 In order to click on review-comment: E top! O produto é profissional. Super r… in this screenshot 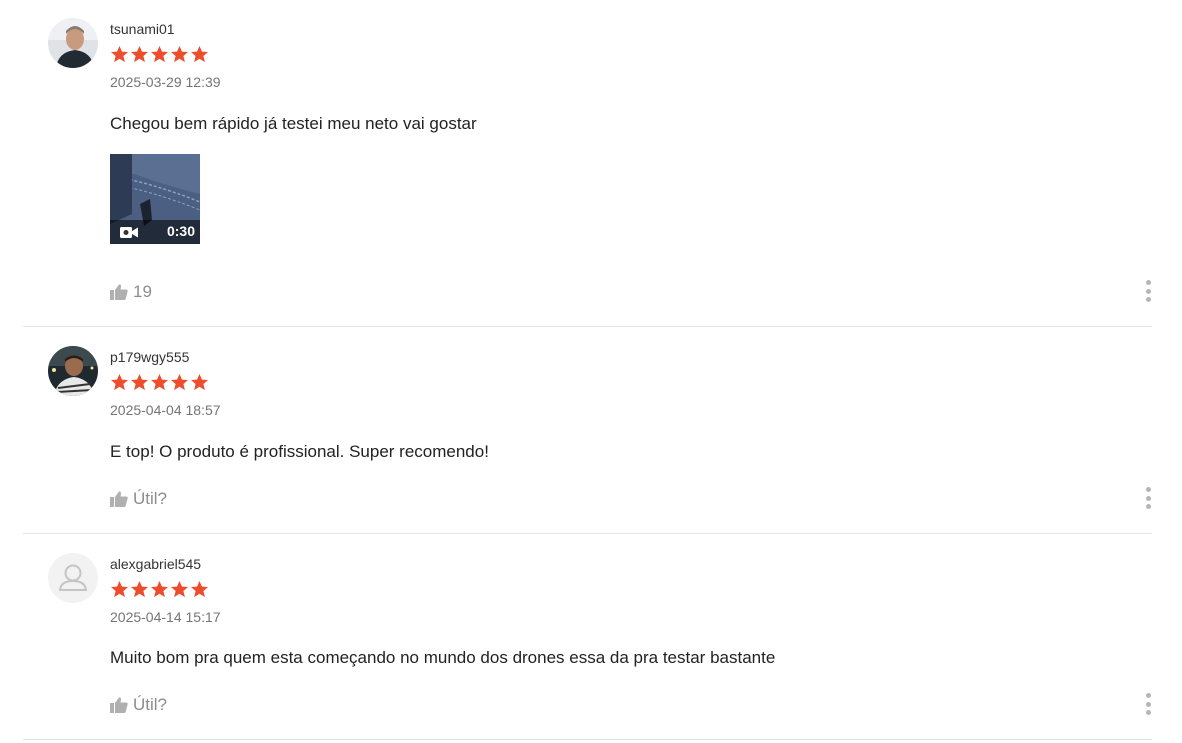, I will do `click(299, 451)`.